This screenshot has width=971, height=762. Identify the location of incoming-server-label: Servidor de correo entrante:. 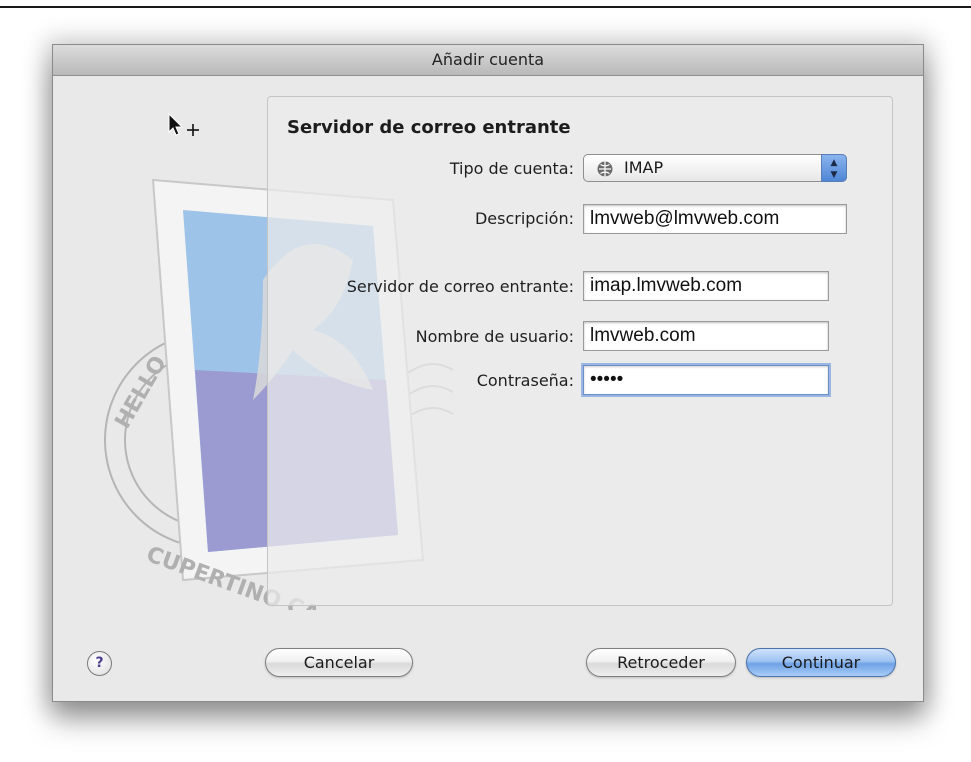
(460, 286).